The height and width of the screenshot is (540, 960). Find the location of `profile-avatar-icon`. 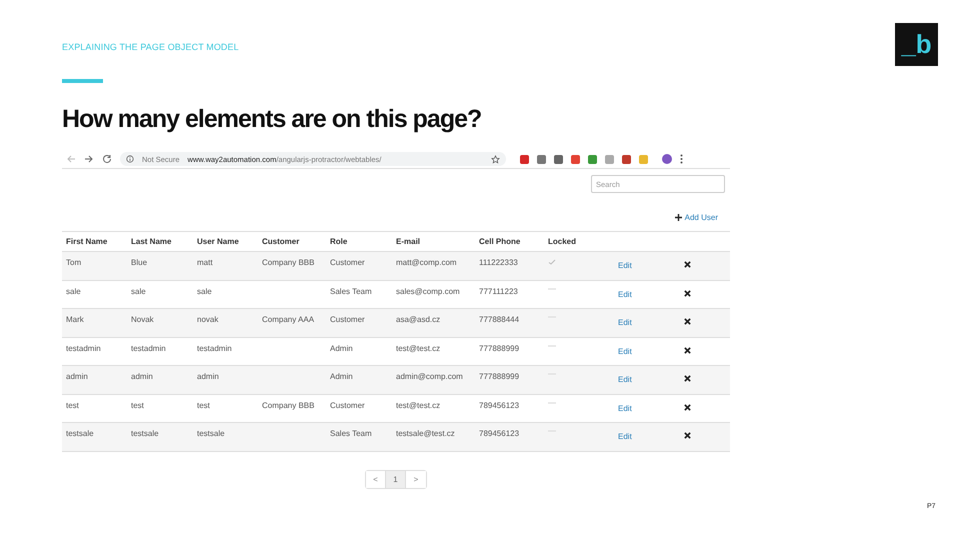

profile-avatar-icon is located at coordinates (667, 159).